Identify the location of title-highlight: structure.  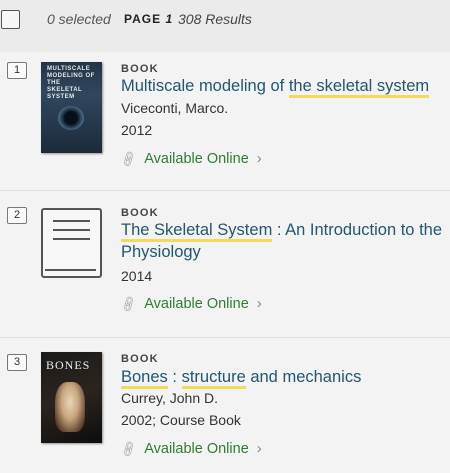
(213, 378).